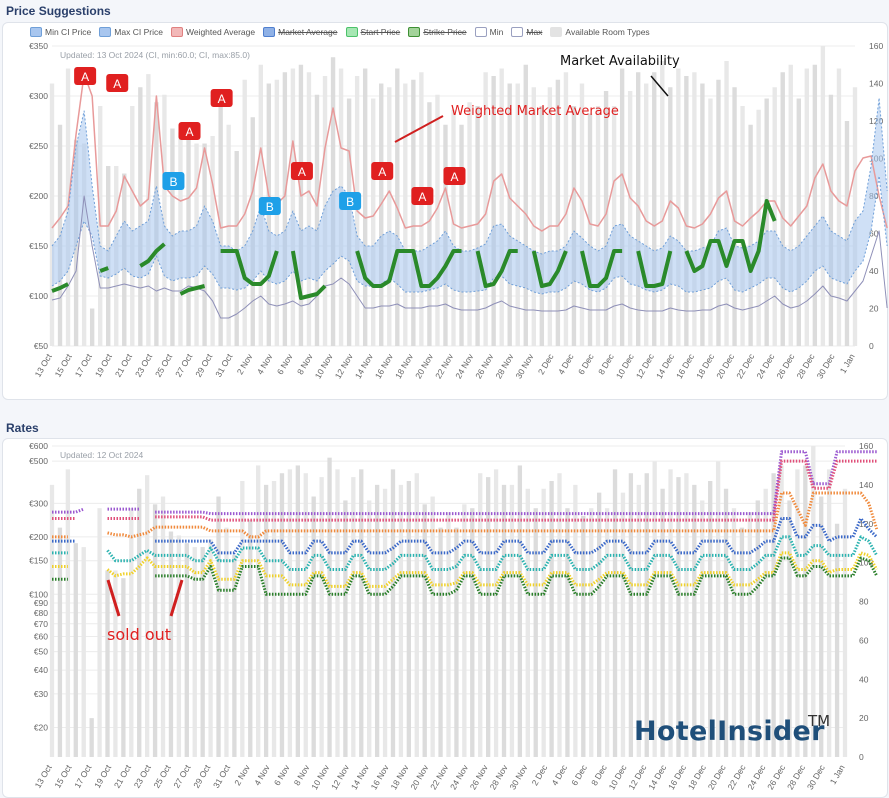  What do you see at coordinates (122, 775) in the screenshot?
I see `x-tick-label: 21 Oct` at bounding box center [122, 775].